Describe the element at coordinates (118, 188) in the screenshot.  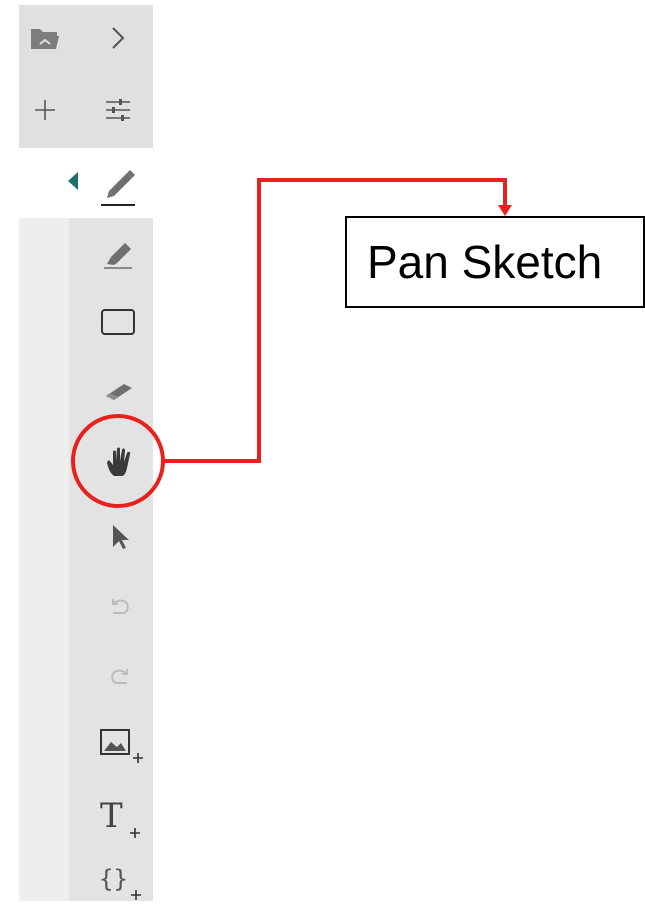
I see `pen-icon` at that location.